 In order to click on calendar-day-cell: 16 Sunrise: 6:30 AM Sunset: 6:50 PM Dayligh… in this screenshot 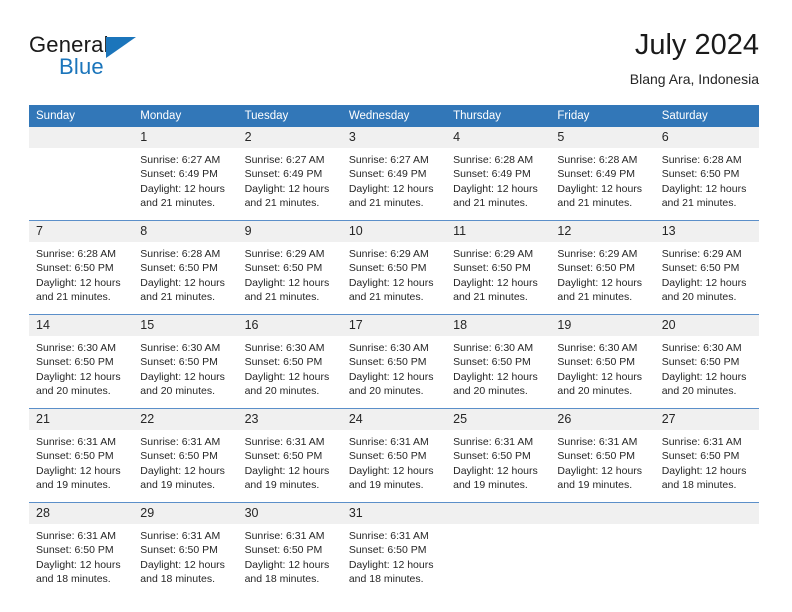, I will do `click(289, 361)`.